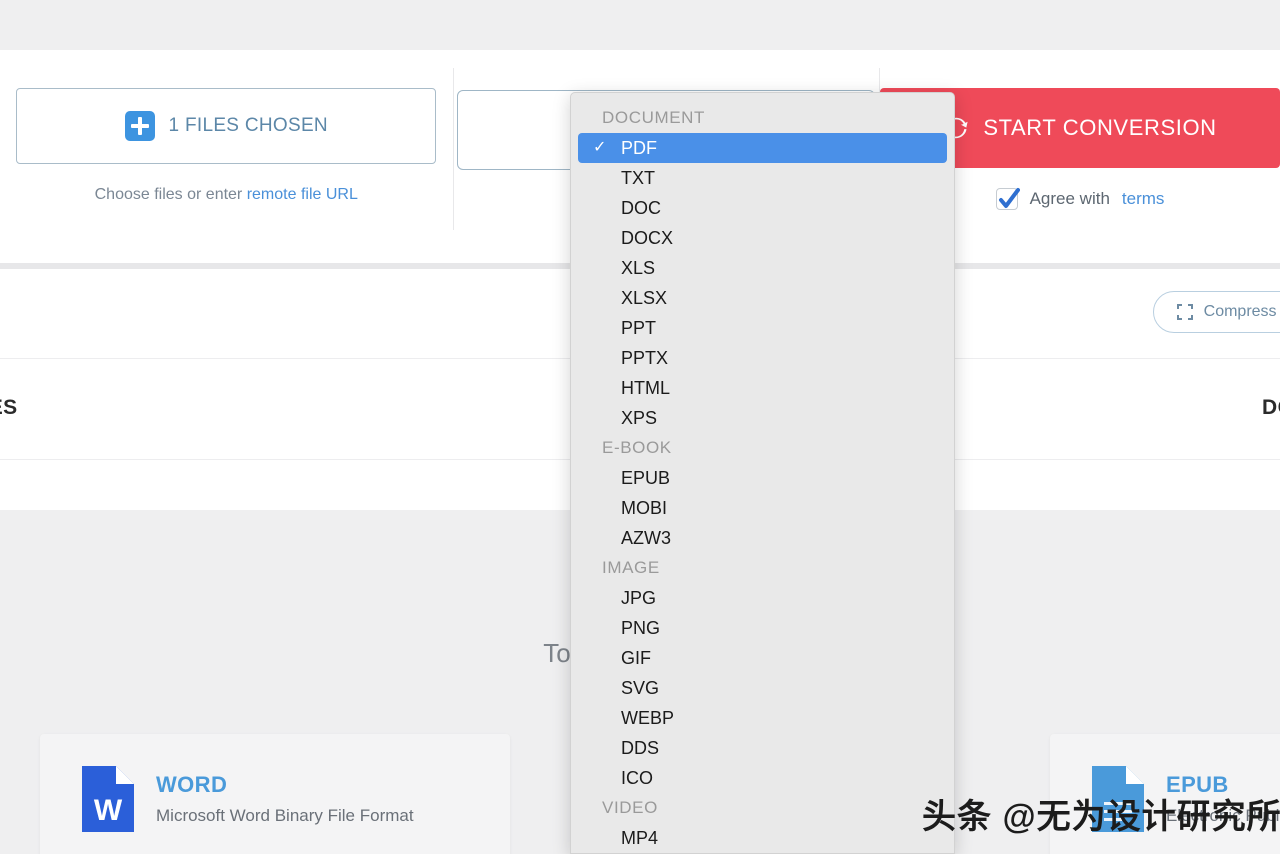 Image resolution: width=1280 pixels, height=854 pixels. Describe the element at coordinates (285, 815) in the screenshot. I see `format-card-word-description: Microsoft Word Binary File Format` at that location.